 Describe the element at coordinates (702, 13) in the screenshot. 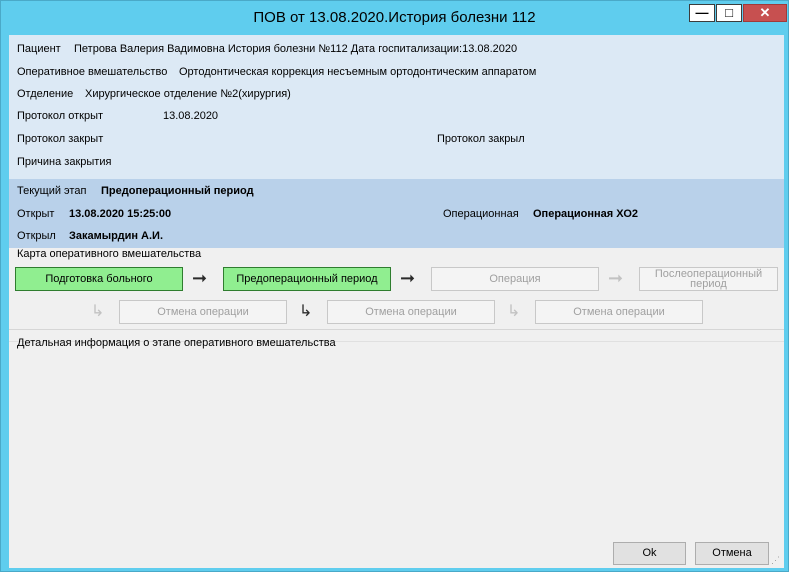

I see `minimize-button: —` at that location.